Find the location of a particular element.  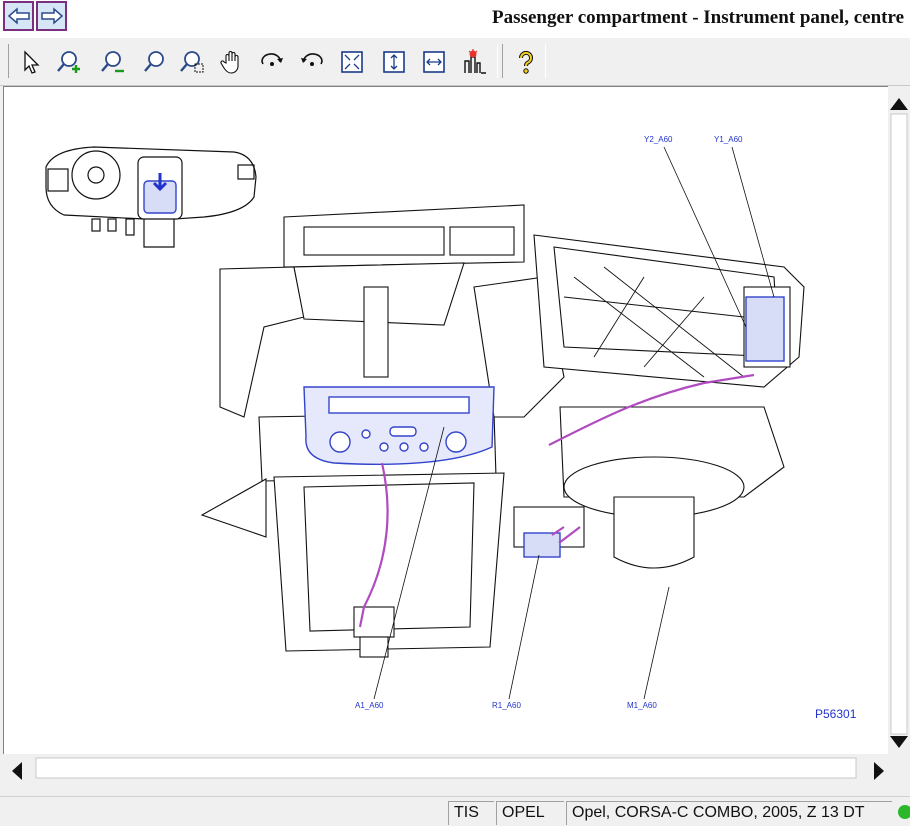

fit-width-button is located at coordinates (434, 62).